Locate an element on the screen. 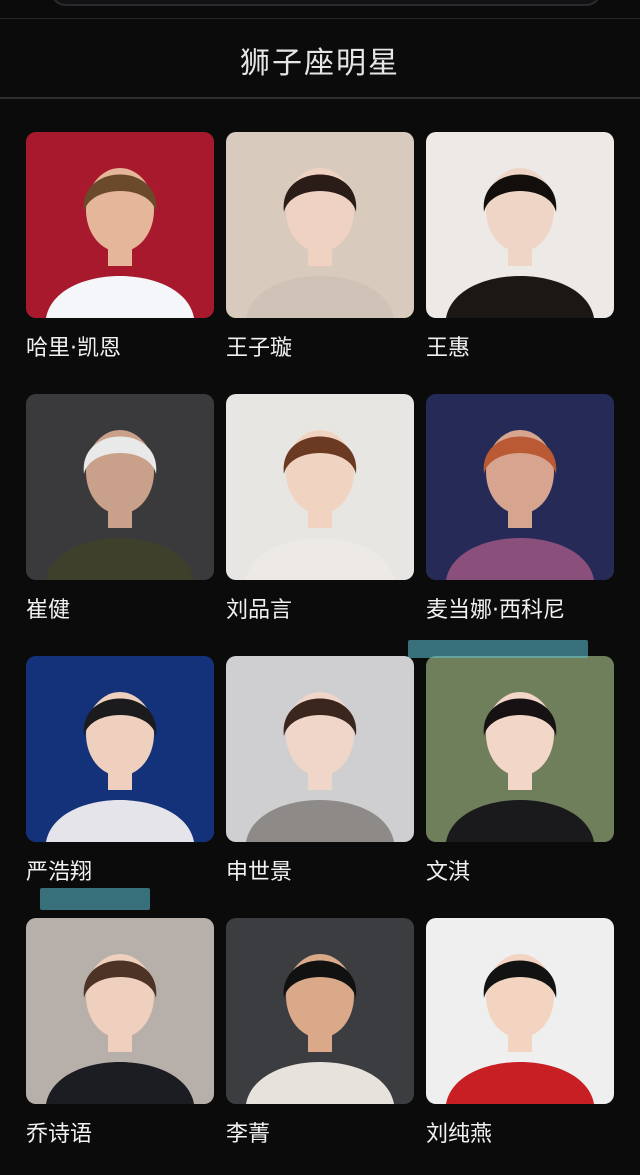  celebrity-card: 王惠 is located at coordinates (520, 247).